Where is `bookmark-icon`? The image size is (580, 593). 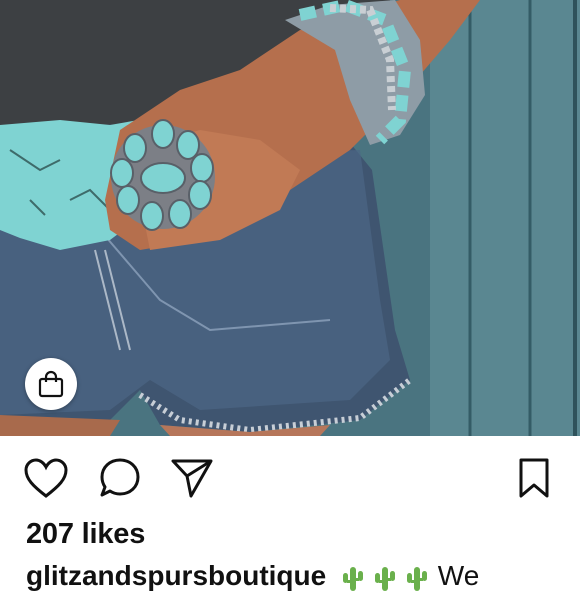
bookmark-icon is located at coordinates (534, 478).